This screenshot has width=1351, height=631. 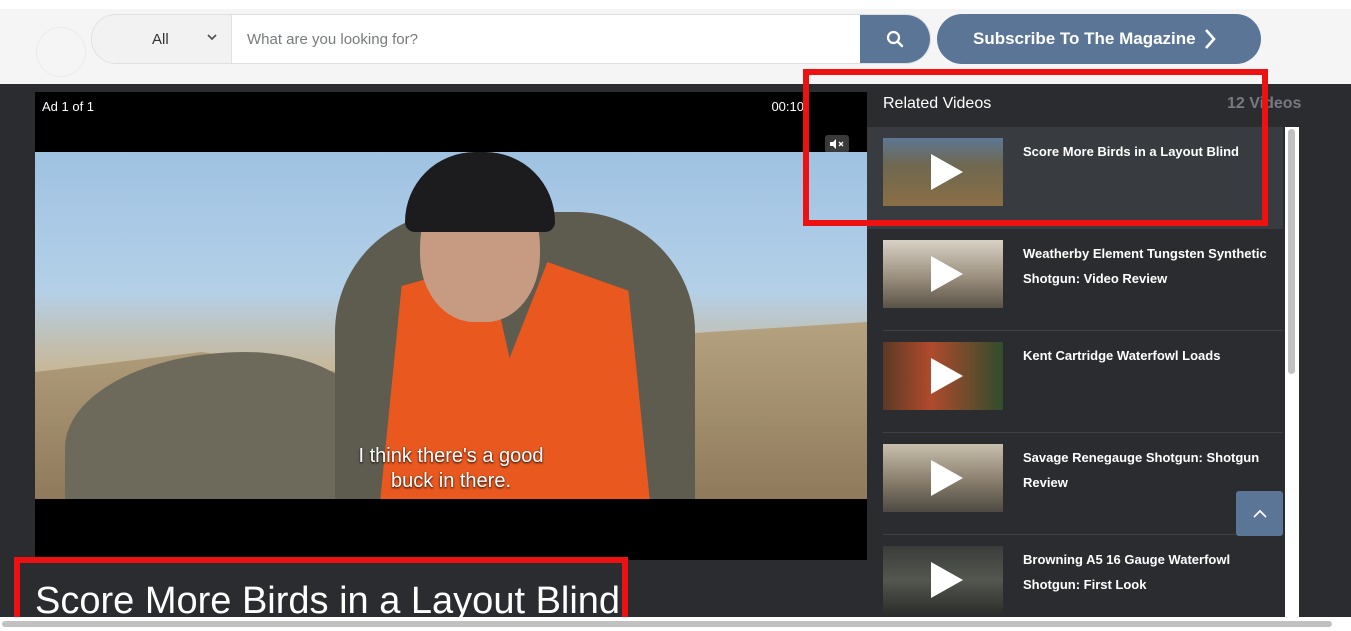 I want to click on search-input, so click(x=547, y=39).